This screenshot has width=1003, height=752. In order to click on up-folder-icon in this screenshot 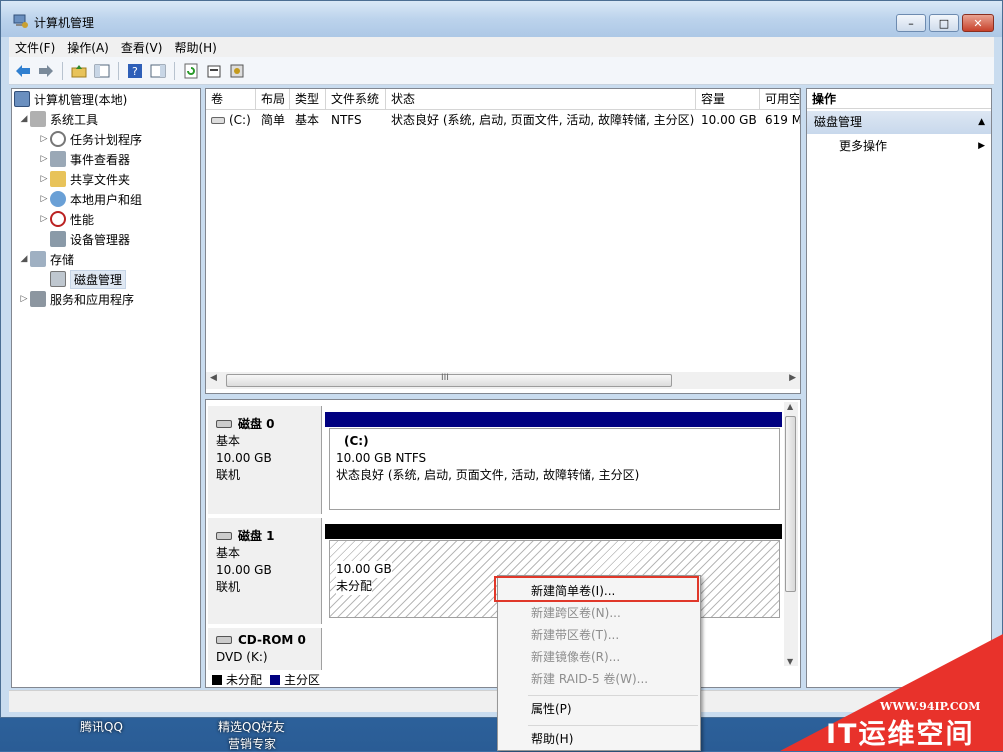, I will do `click(79, 71)`.